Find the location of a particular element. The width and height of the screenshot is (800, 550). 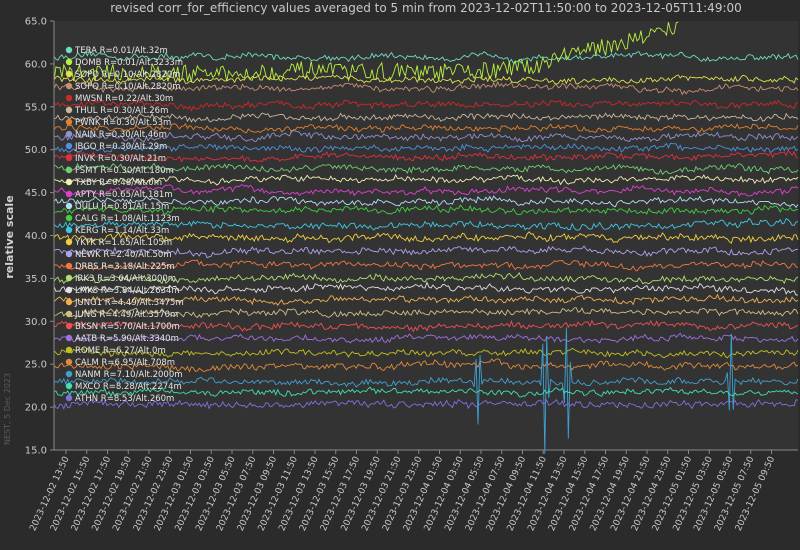

legend-entry: FSMT R=0.30/Alt.180m is located at coordinates (124, 171).